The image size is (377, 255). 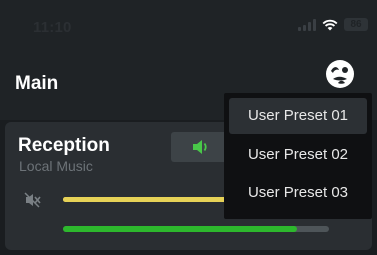 I want to click on volume-slider, so click(x=147, y=199).